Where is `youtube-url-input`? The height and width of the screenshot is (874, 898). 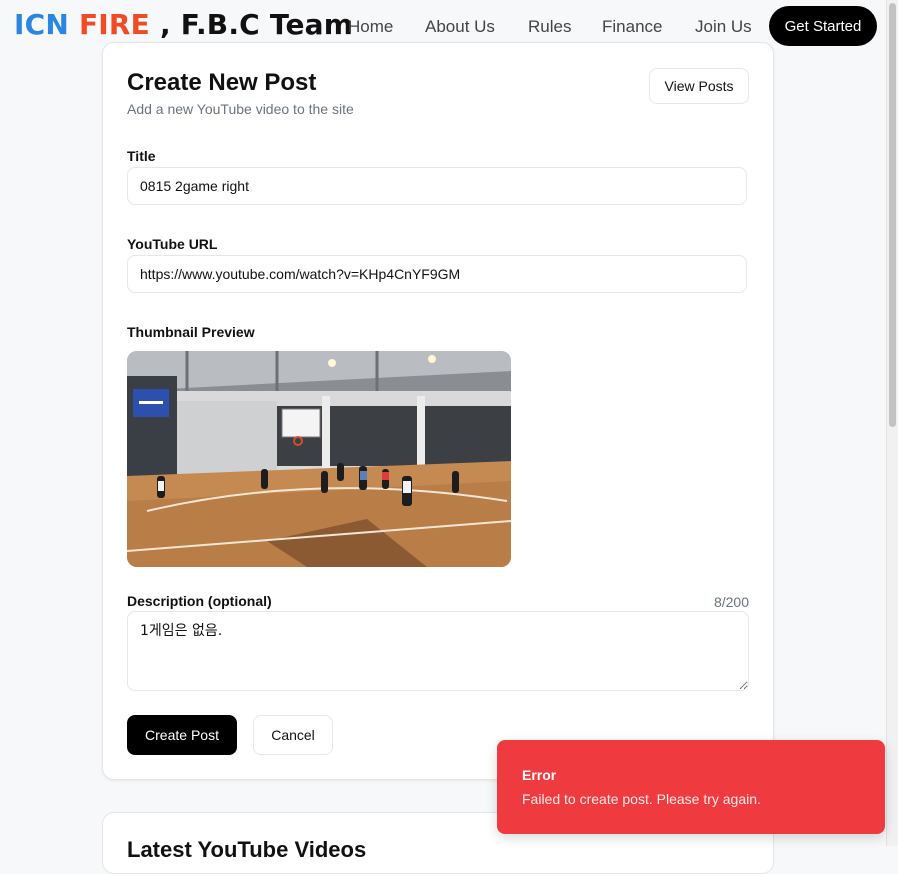 youtube-url-input is located at coordinates (437, 274).